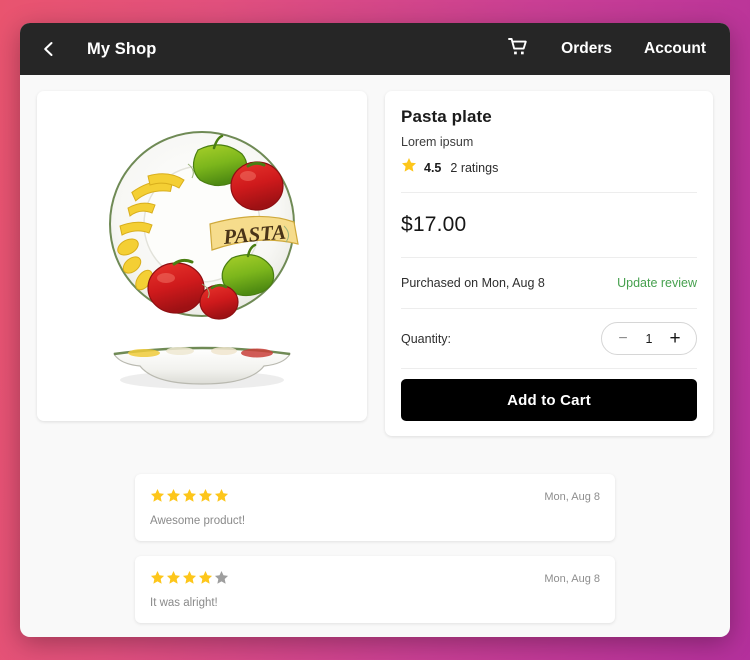 The width and height of the screenshot is (750, 660). I want to click on rating-count: 2 ratings, so click(474, 167).